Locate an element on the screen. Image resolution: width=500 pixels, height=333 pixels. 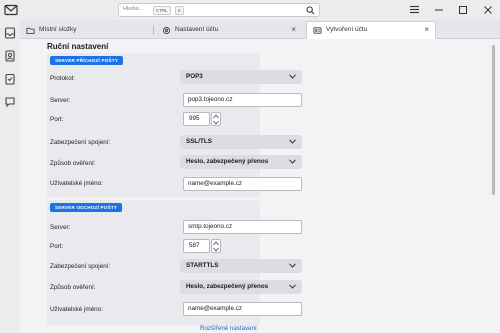
tab-account-settings: Nastavení účtu × is located at coordinates (229, 30).